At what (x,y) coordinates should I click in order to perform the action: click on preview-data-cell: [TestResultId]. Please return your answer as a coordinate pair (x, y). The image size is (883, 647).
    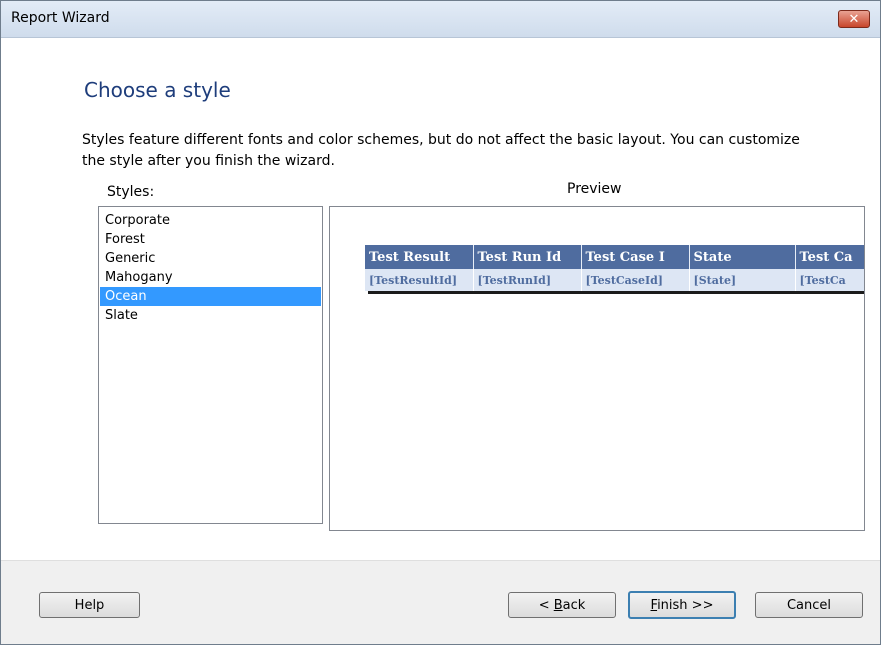
    Looking at the image, I should click on (419, 280).